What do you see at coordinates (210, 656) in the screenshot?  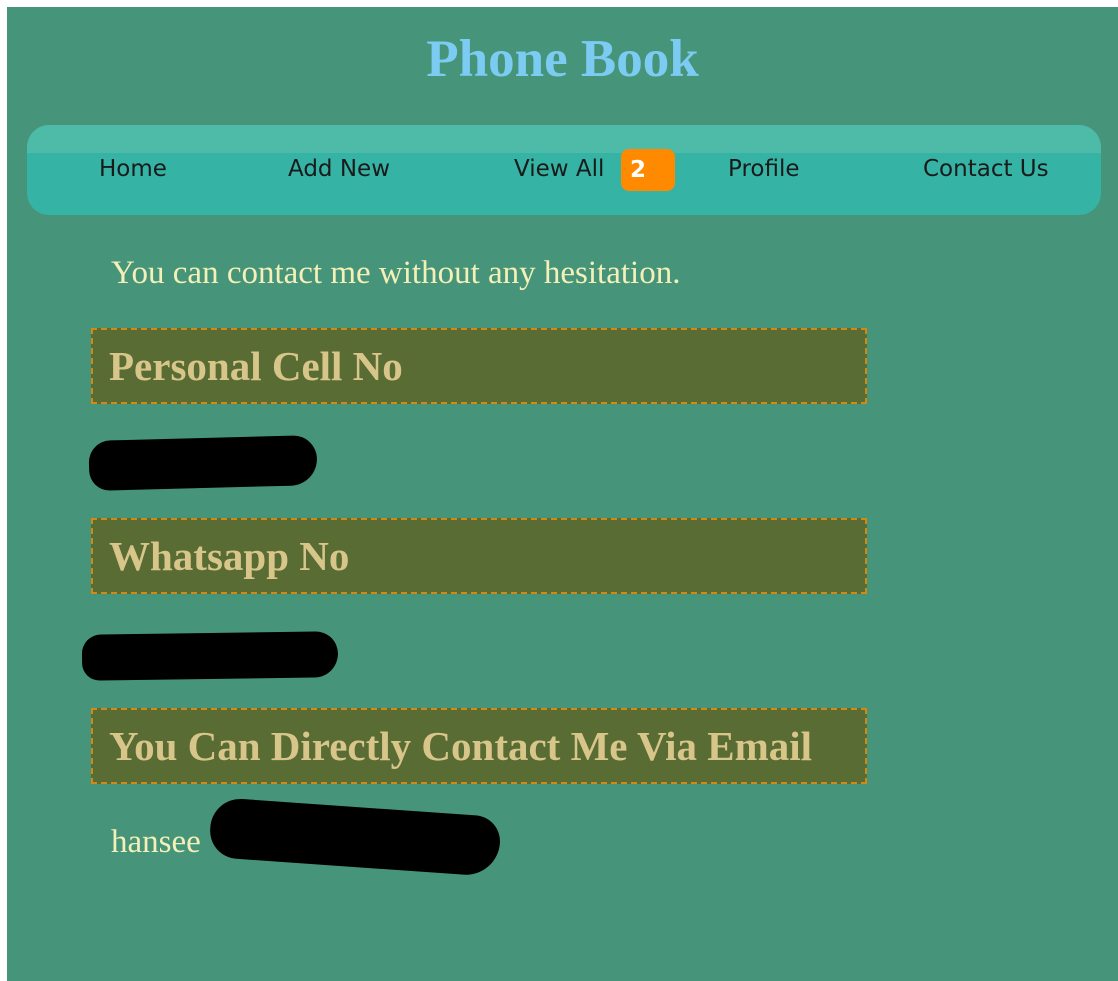 I see `whatsapp-redaction` at bounding box center [210, 656].